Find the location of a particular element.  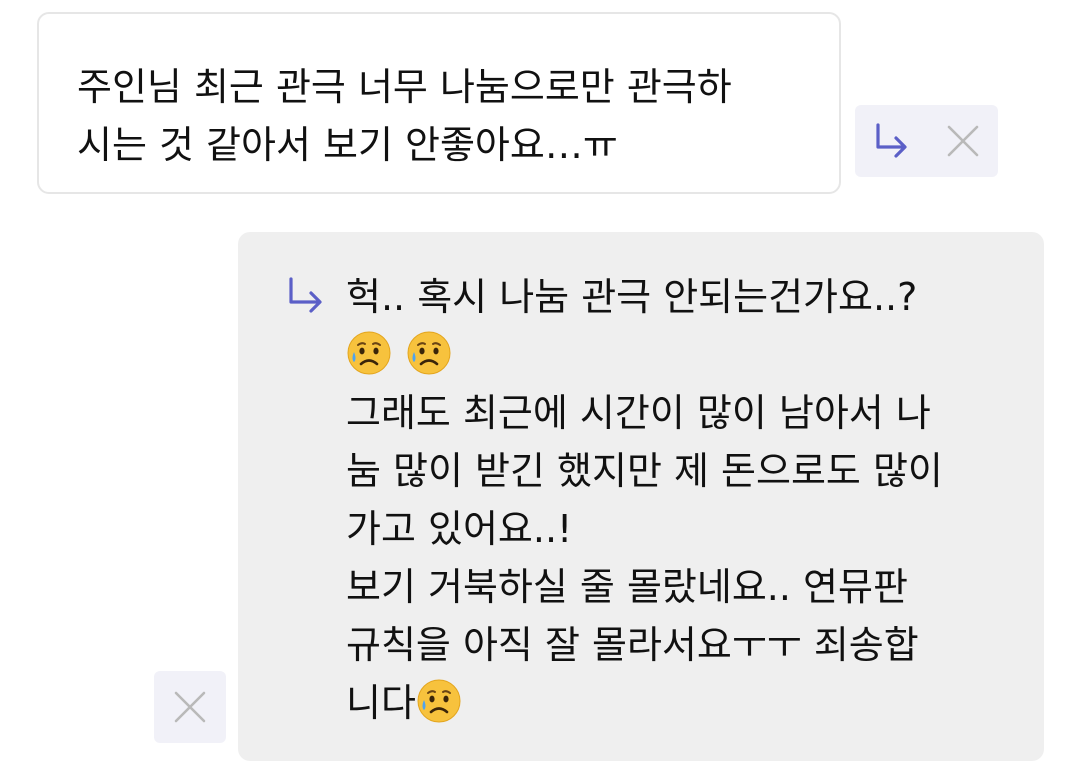

reply-button is located at coordinates (891, 141).